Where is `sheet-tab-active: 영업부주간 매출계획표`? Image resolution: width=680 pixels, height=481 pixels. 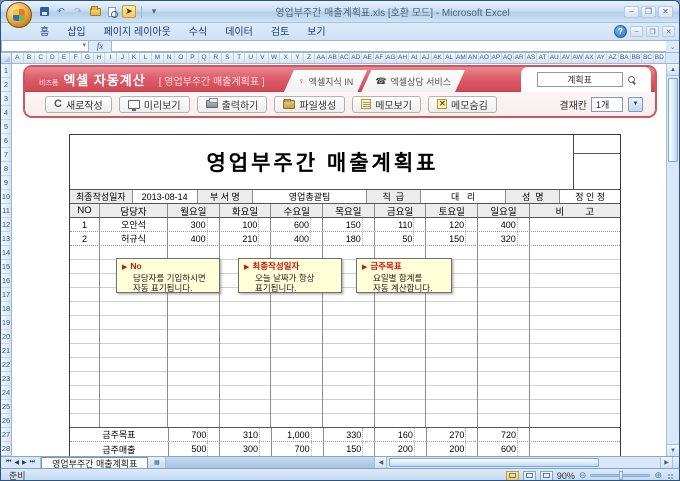 sheet-tab-active: 영업부주간 매출계획표 is located at coordinates (95, 463).